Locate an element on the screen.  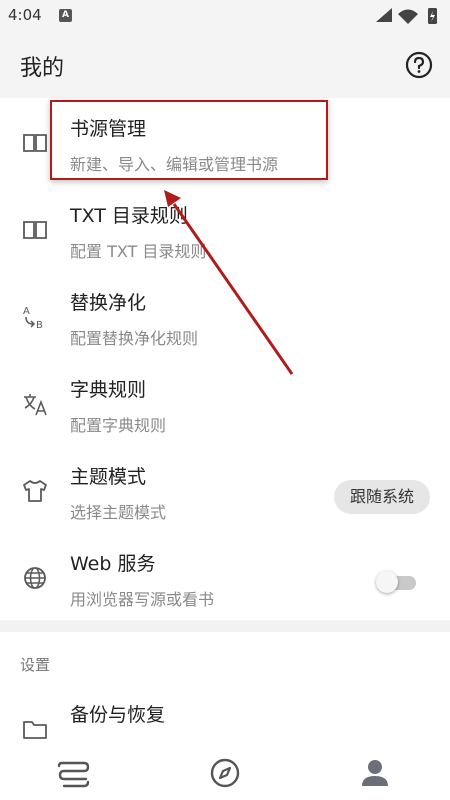
item-dictionary-rules: 字典规则 配置字典规则 is located at coordinates (225, 402).